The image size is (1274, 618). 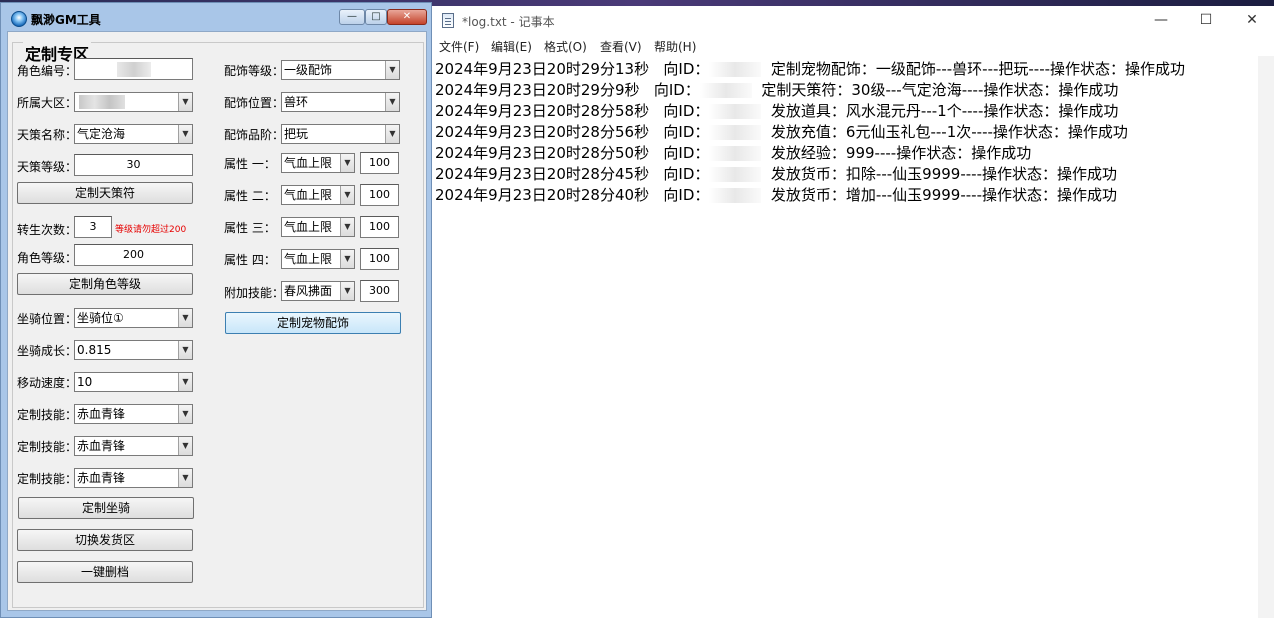 What do you see at coordinates (133, 382) in the screenshot?
I see `move-speed-select: 10 ▼` at bounding box center [133, 382].